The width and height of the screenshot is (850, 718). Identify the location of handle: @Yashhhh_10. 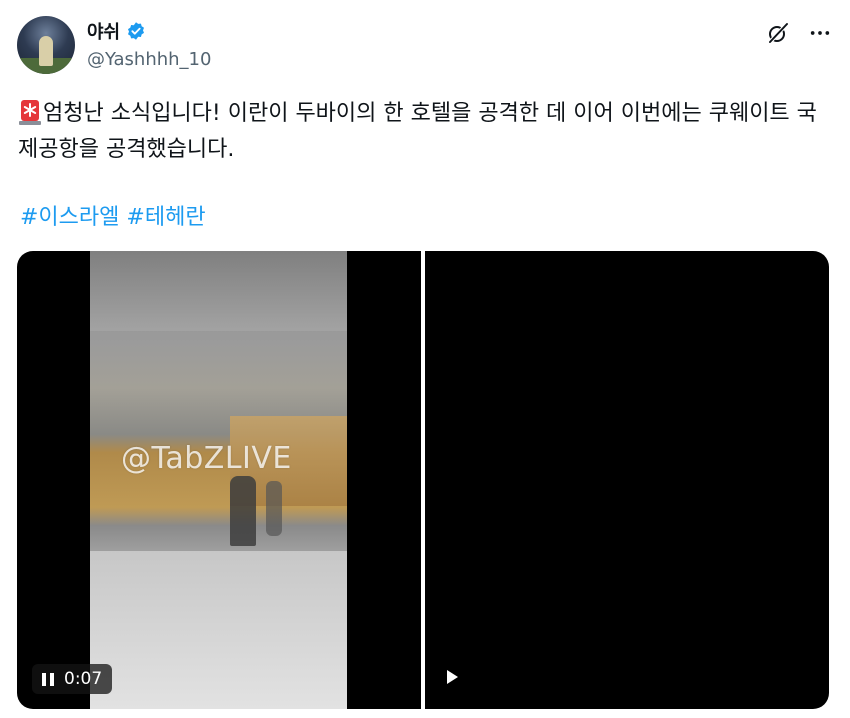
(149, 59).